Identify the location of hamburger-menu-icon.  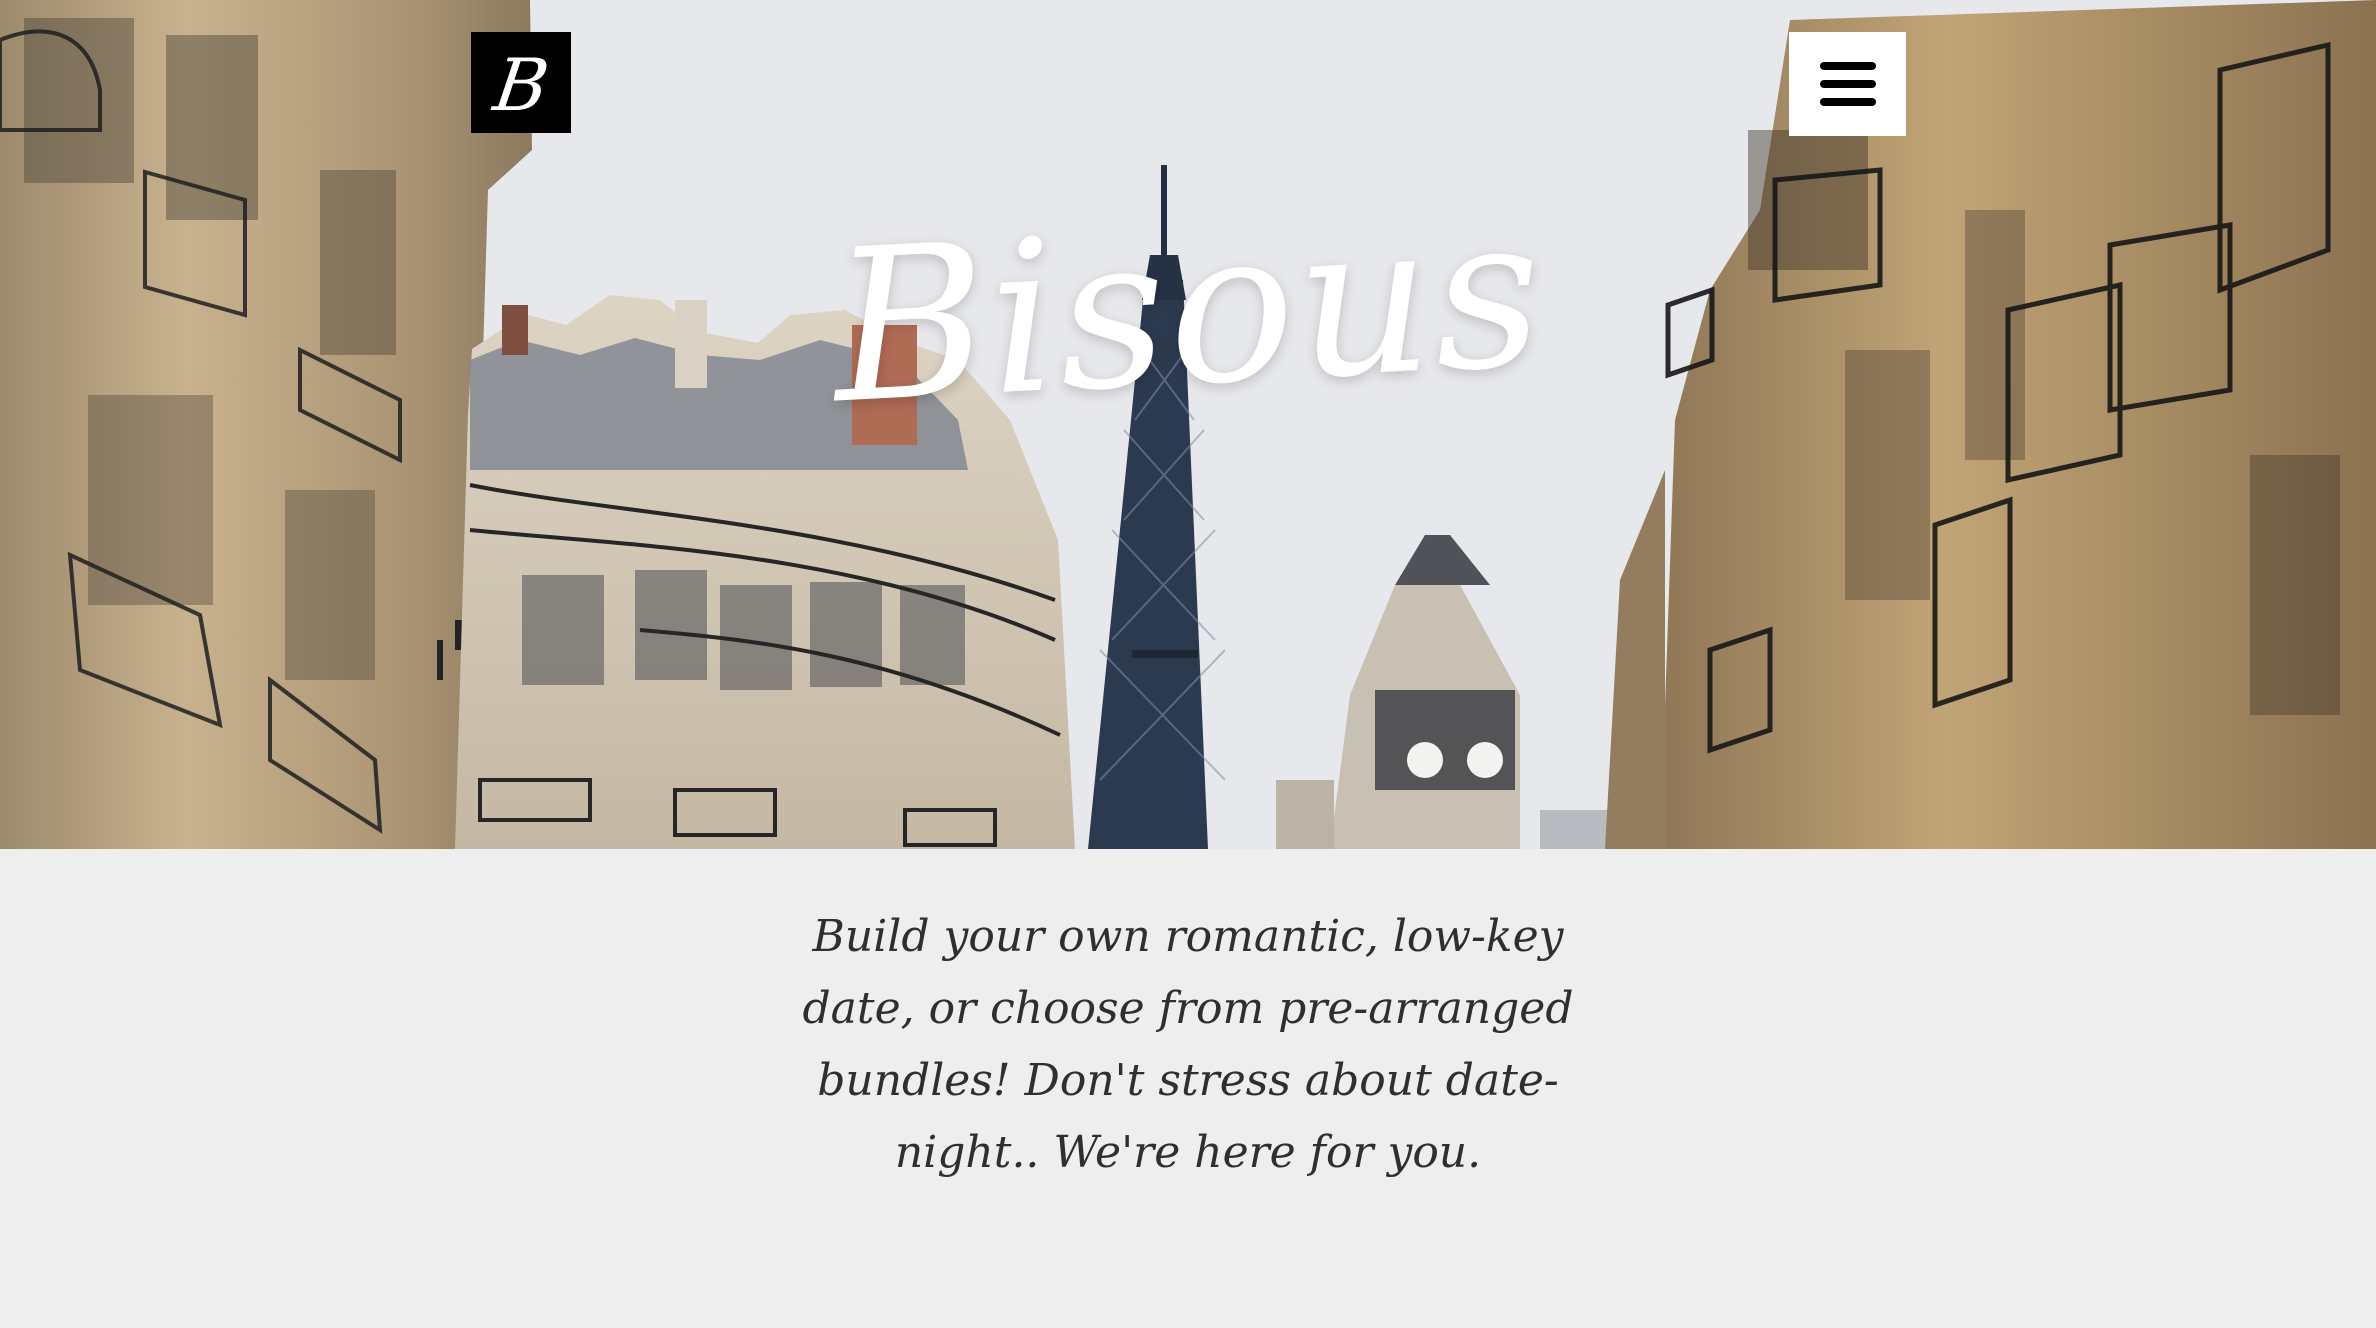
(1847, 84).